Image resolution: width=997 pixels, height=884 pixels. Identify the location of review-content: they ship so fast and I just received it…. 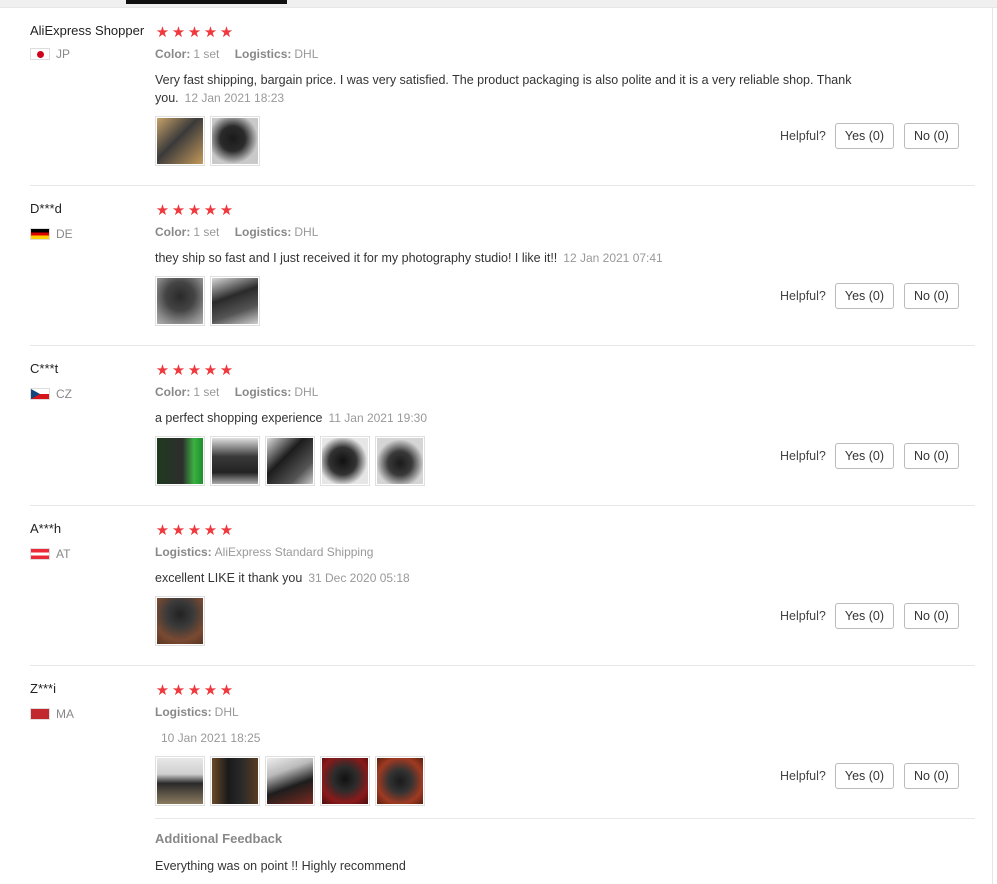
(525, 258).